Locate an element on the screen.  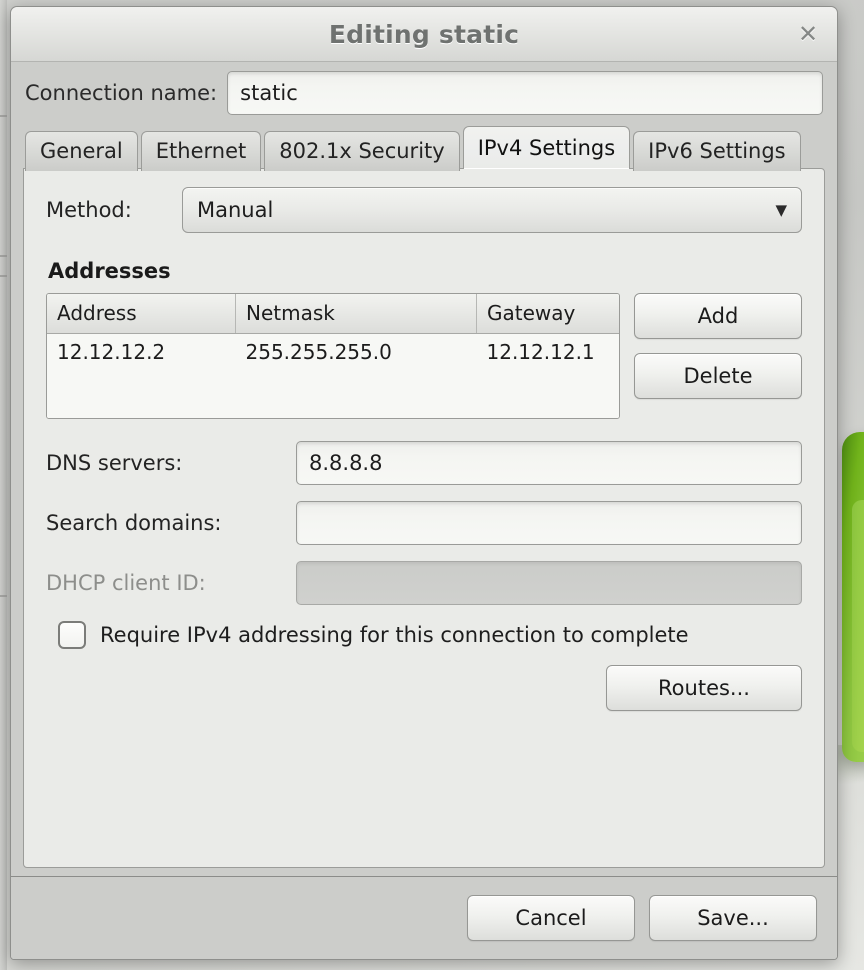
search-domains-label: Search domains: is located at coordinates (134, 523).